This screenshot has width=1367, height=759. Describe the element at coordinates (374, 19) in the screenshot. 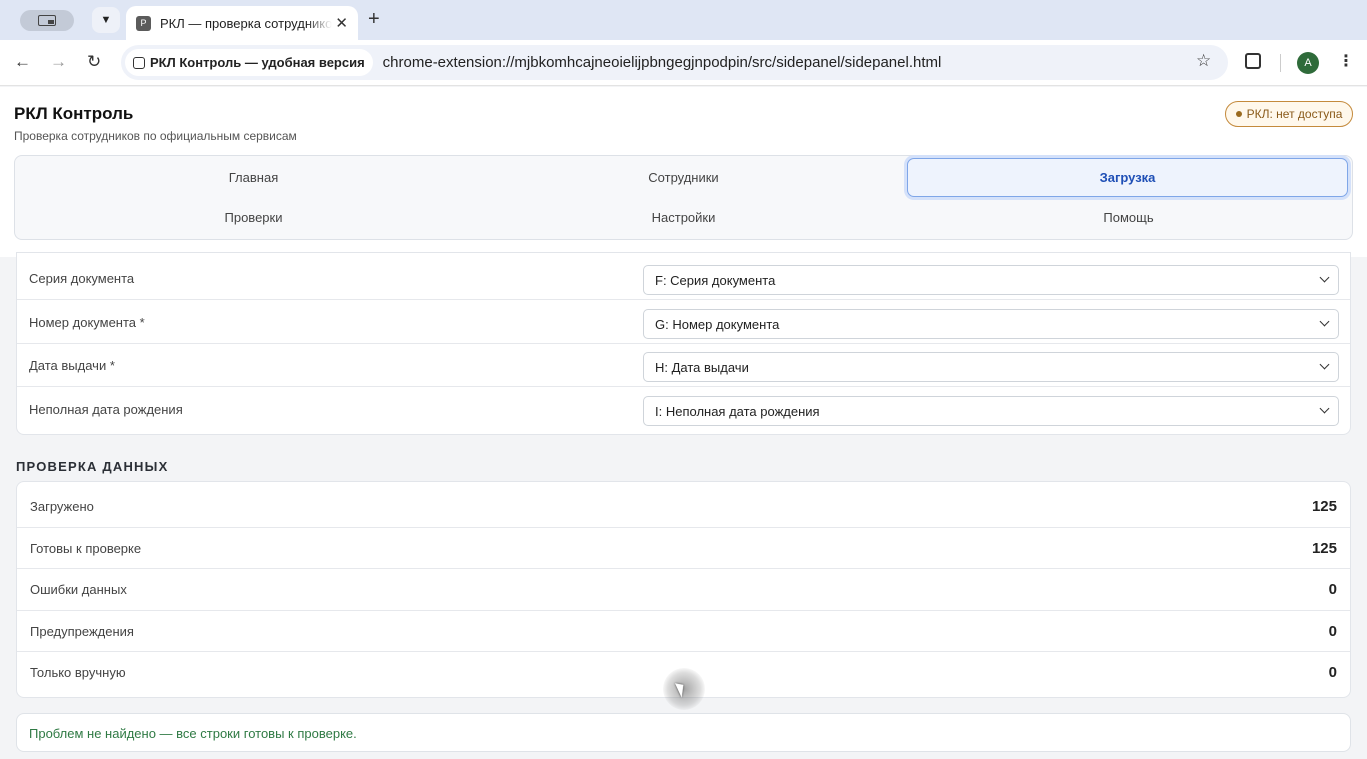

I see `new-tab-button: +` at that location.